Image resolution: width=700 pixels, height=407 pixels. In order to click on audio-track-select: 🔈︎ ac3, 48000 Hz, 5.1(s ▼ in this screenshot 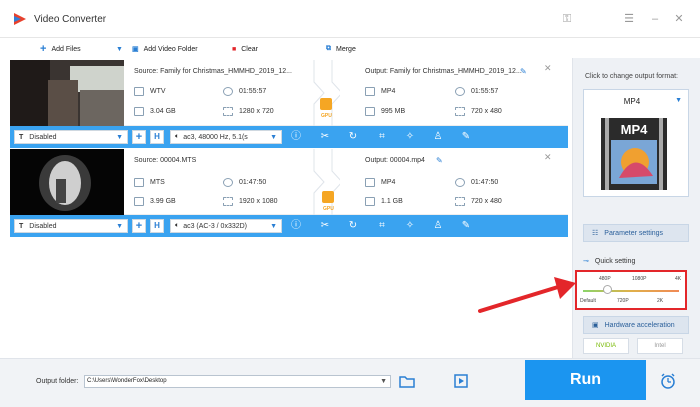, I will do `click(226, 137)`.